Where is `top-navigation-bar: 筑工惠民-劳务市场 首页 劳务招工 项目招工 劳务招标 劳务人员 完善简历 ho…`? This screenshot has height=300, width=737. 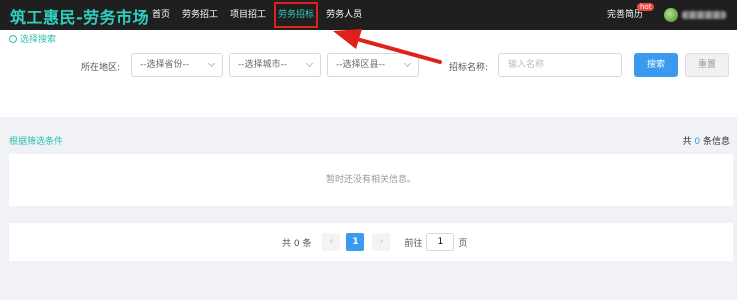
top-navigation-bar: 筑工惠民-劳务市场 首页 劳务招工 项目招工 劳务招标 劳务人员 完善简历 ho… is located at coordinates (368, 15).